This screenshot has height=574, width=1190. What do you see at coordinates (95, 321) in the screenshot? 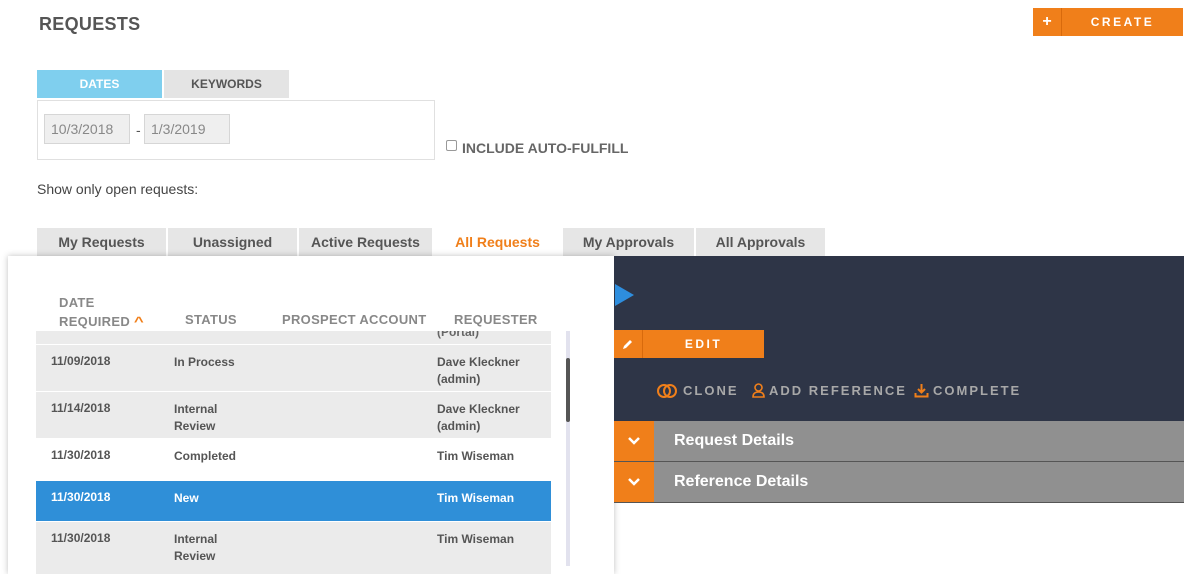
I see `column-header-date-line2: REQUIRED` at bounding box center [95, 321].